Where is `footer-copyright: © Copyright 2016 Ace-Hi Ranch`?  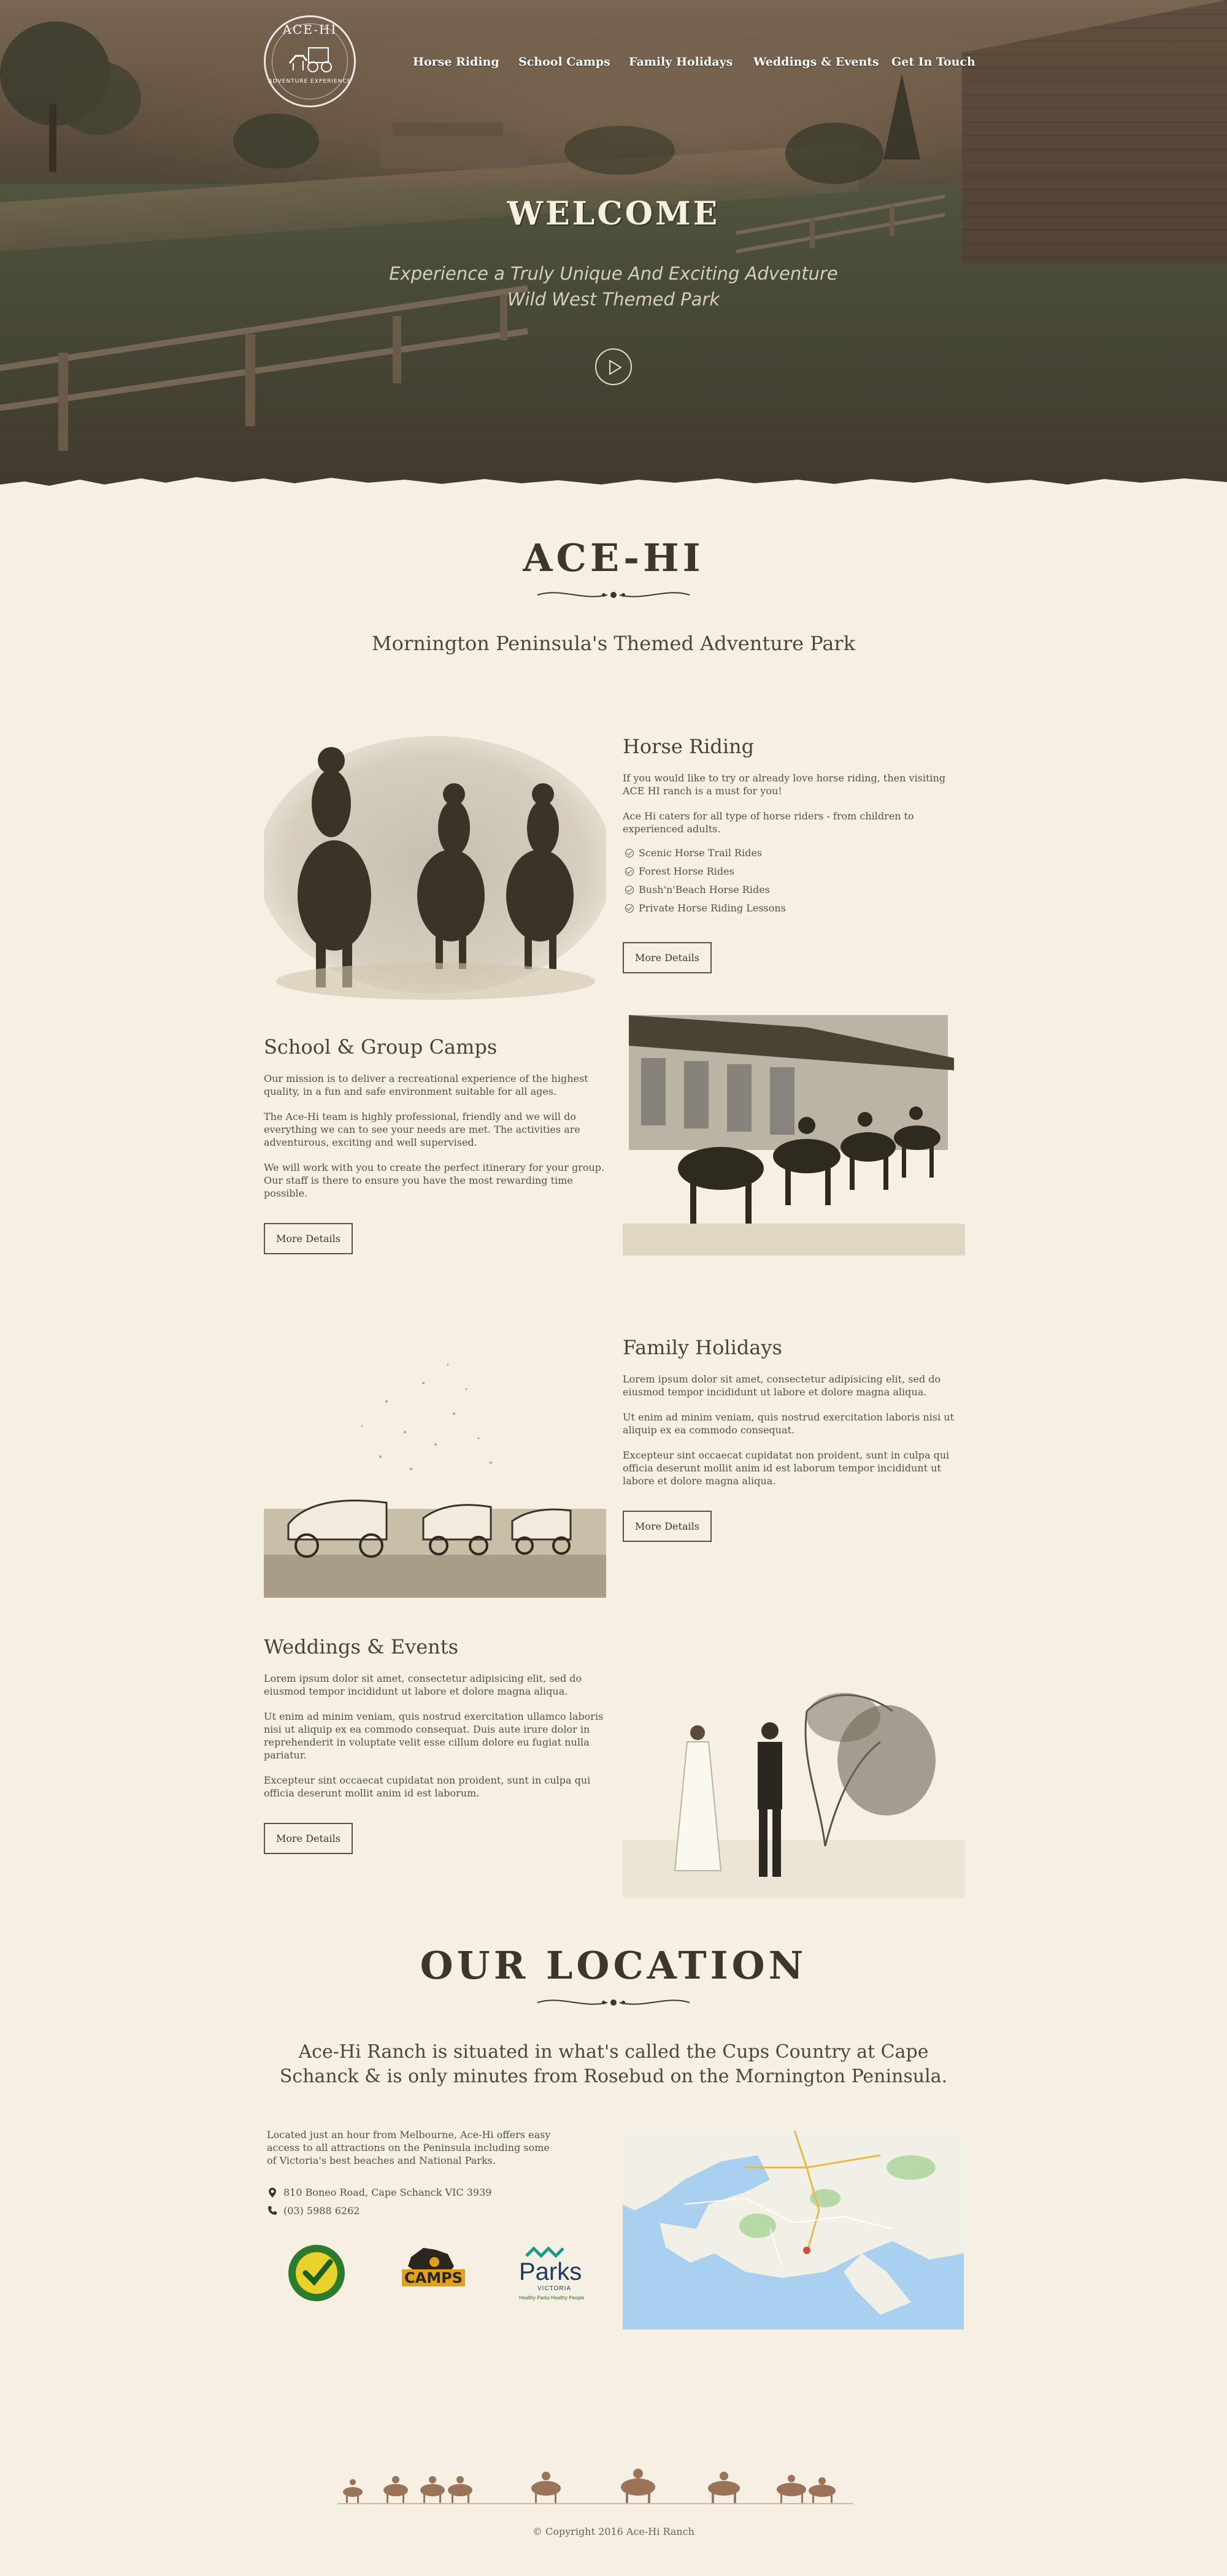 footer-copyright: © Copyright 2016 Ace-Hi Ranch is located at coordinates (613, 2531).